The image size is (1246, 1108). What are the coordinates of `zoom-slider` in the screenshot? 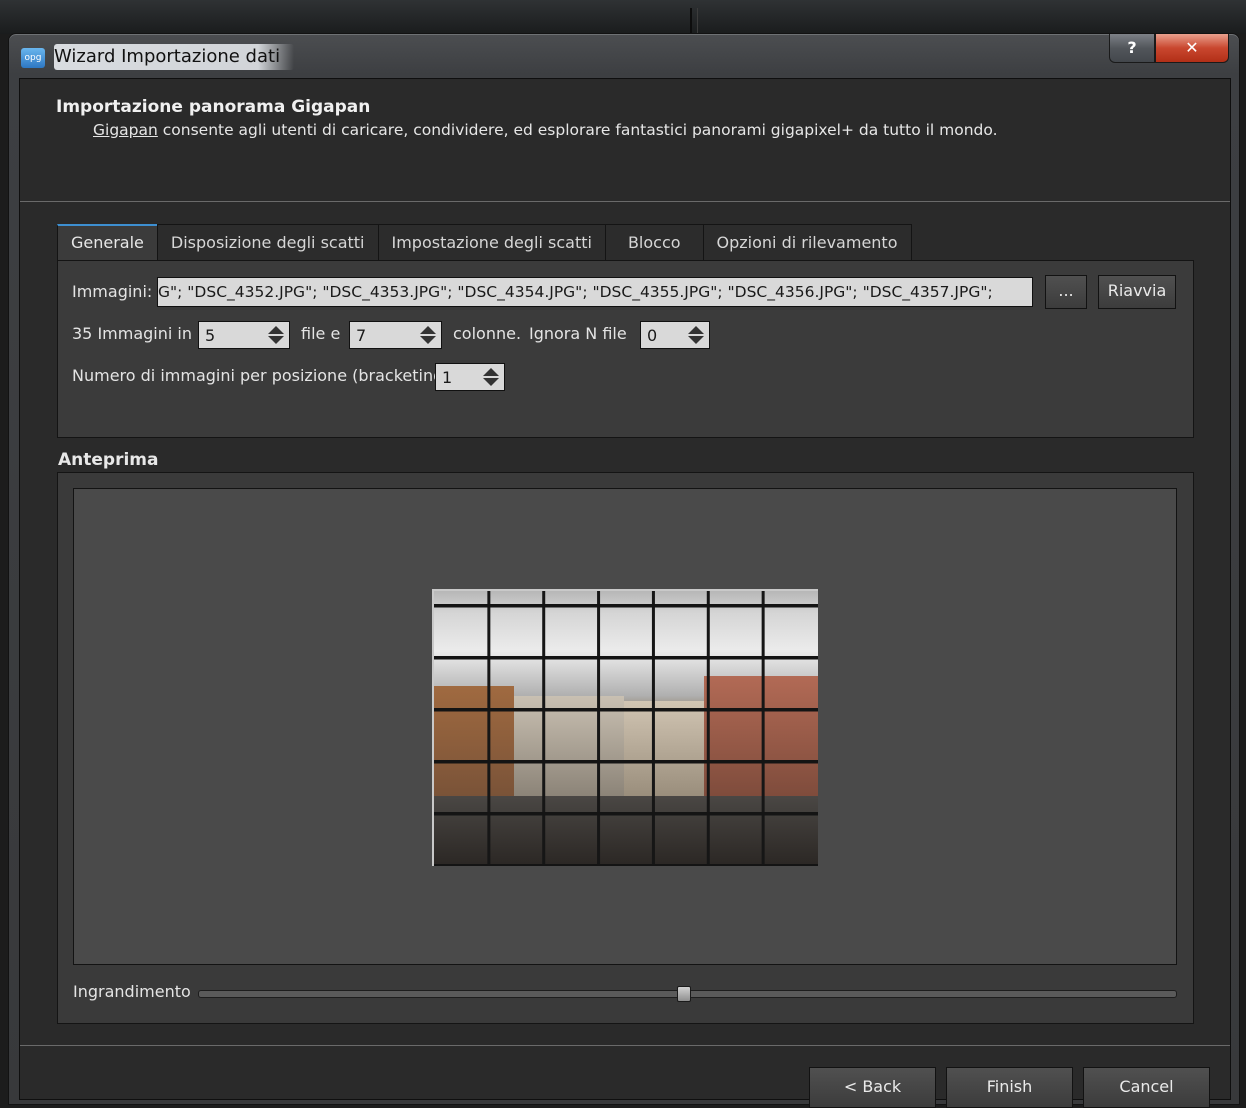 It's located at (687, 994).